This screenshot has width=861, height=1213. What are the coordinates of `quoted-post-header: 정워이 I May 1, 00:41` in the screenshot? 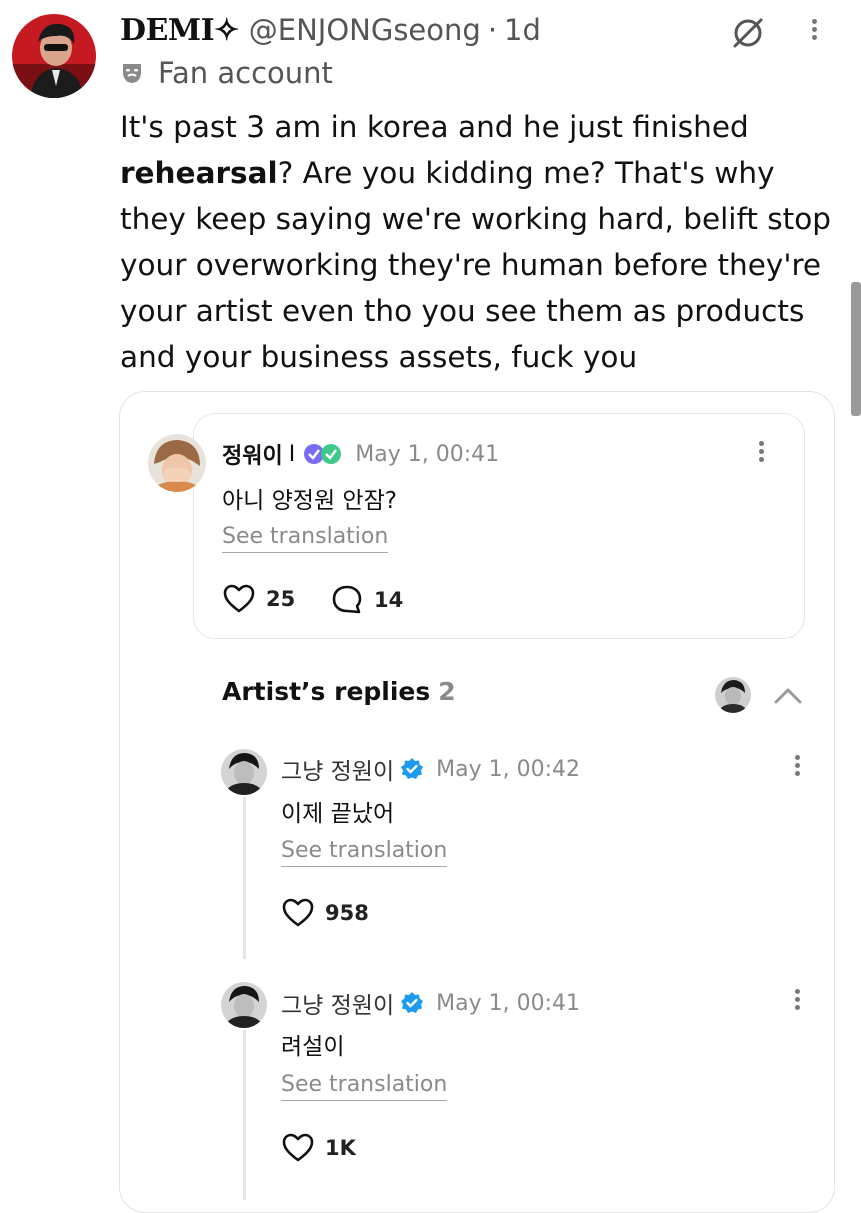 It's located at (360, 454).